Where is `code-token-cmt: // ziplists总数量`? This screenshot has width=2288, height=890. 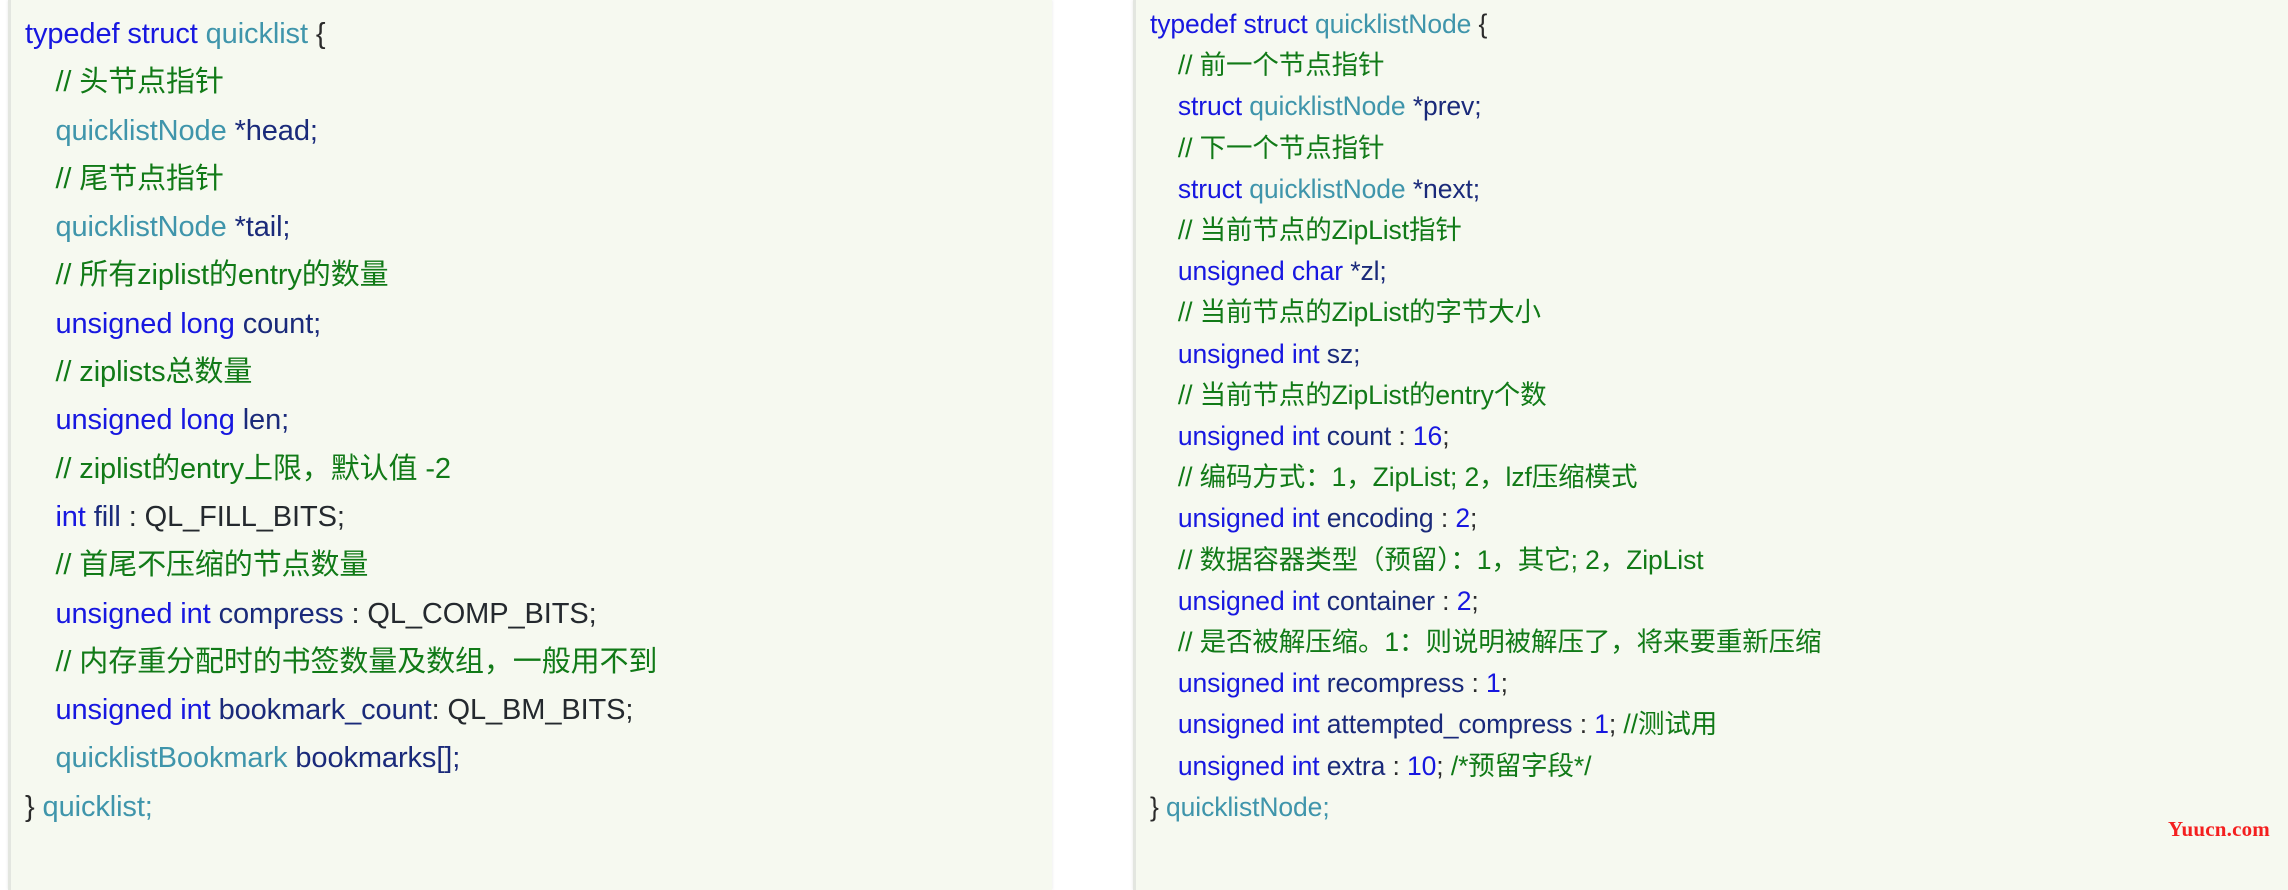
code-token-cmt: // ziplists总数量 is located at coordinates (154, 372).